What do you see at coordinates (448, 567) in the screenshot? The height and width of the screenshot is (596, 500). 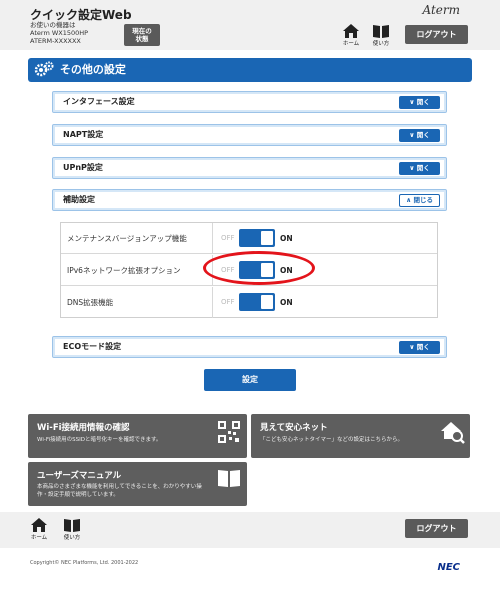 I see `nec-logo: NEC` at bounding box center [448, 567].